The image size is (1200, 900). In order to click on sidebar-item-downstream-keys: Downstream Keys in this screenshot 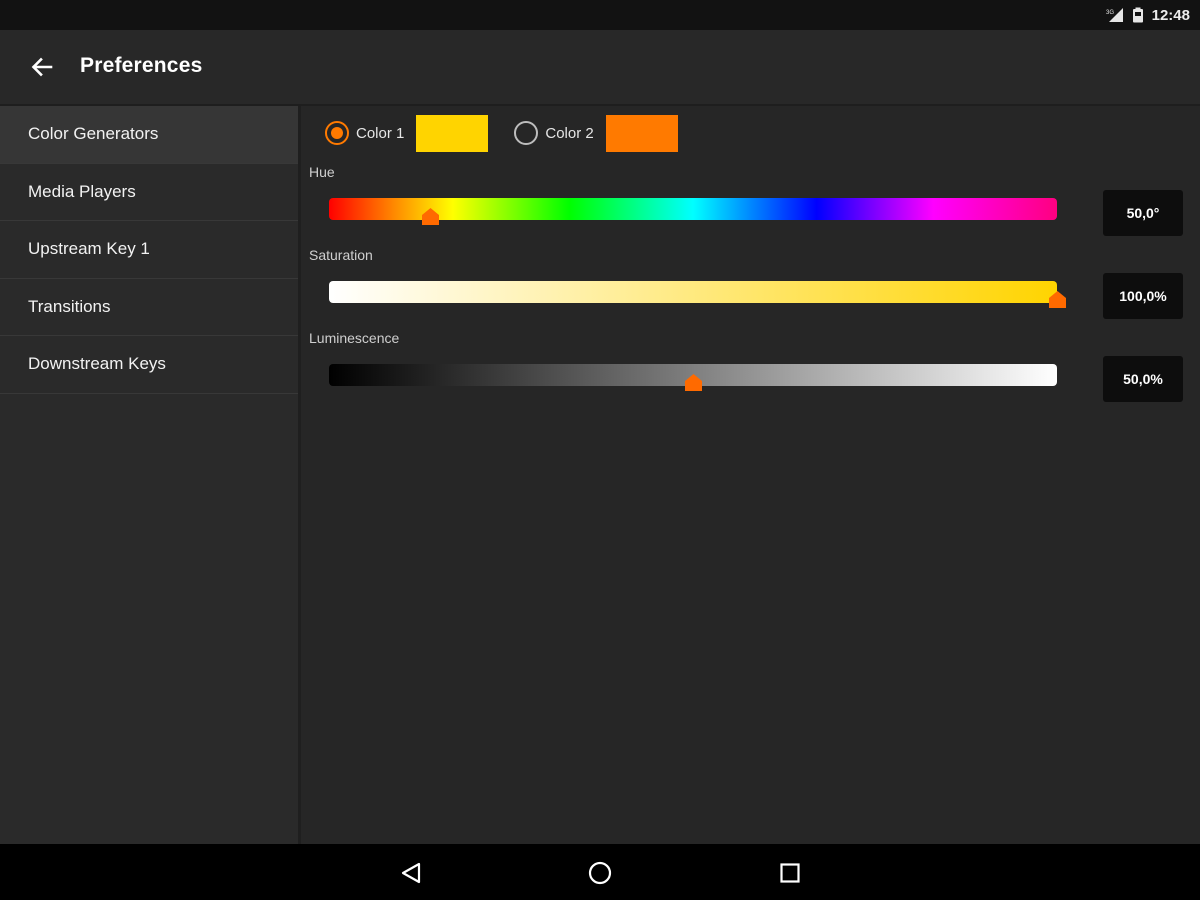, I will do `click(149, 365)`.